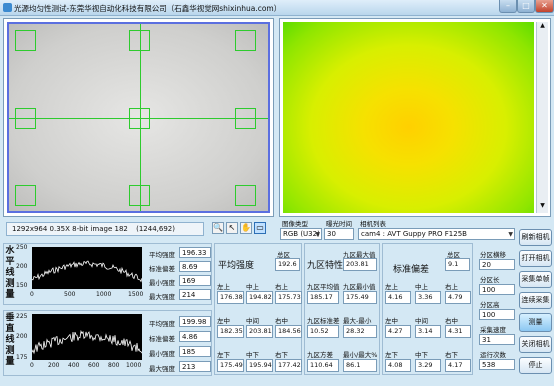 The height and width of the screenshot is (386, 554). What do you see at coordinates (360, 297) in the screenshot?
I see `nine-min-value: 175.49` at bounding box center [360, 297].